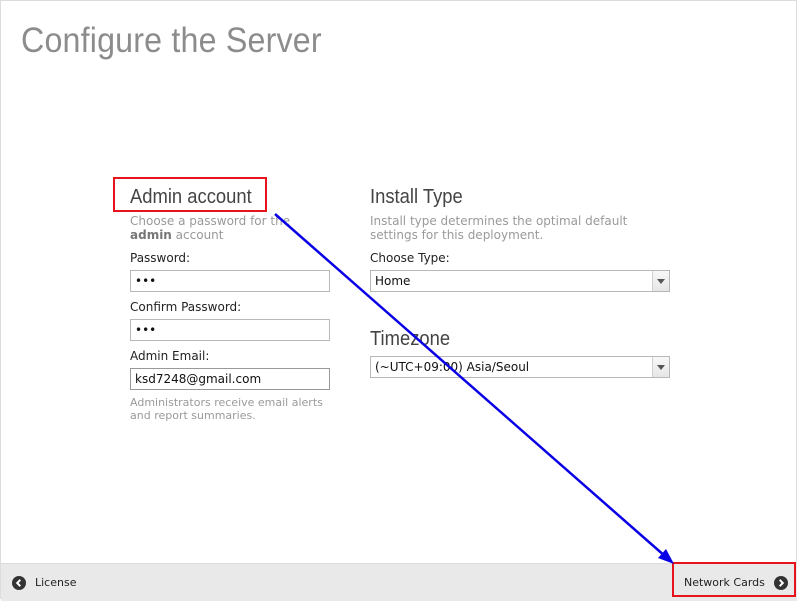  I want to click on chevron-left-circle-icon, so click(19, 582).